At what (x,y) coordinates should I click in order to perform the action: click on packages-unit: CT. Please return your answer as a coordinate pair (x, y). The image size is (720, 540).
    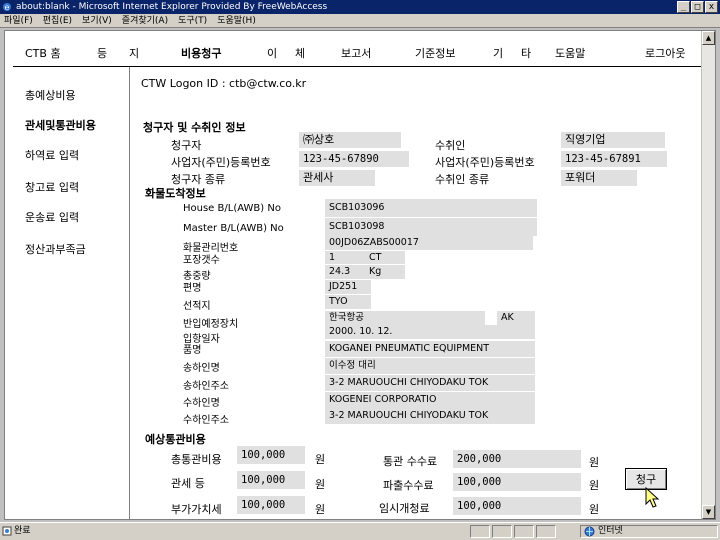
    Looking at the image, I should click on (375, 257).